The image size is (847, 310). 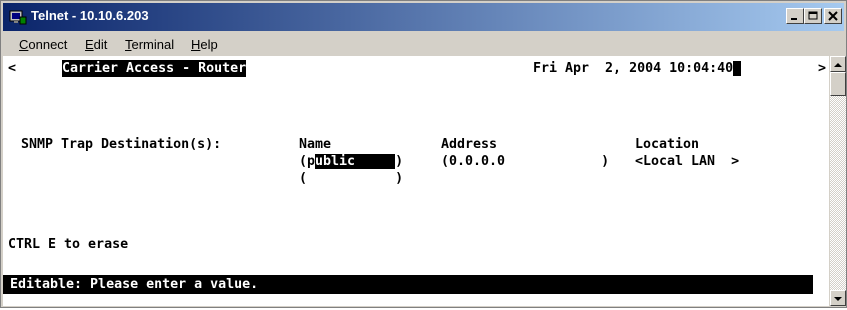 I want to click on vertical-scrollbar, so click(x=838, y=181).